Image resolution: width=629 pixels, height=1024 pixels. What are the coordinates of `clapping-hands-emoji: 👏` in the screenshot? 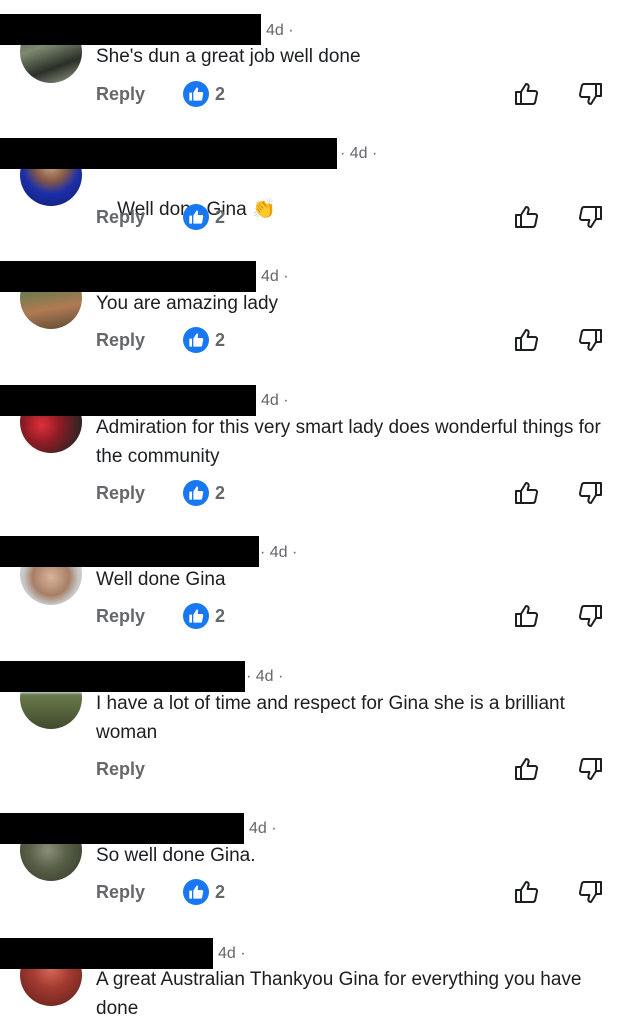 It's located at (263, 209).